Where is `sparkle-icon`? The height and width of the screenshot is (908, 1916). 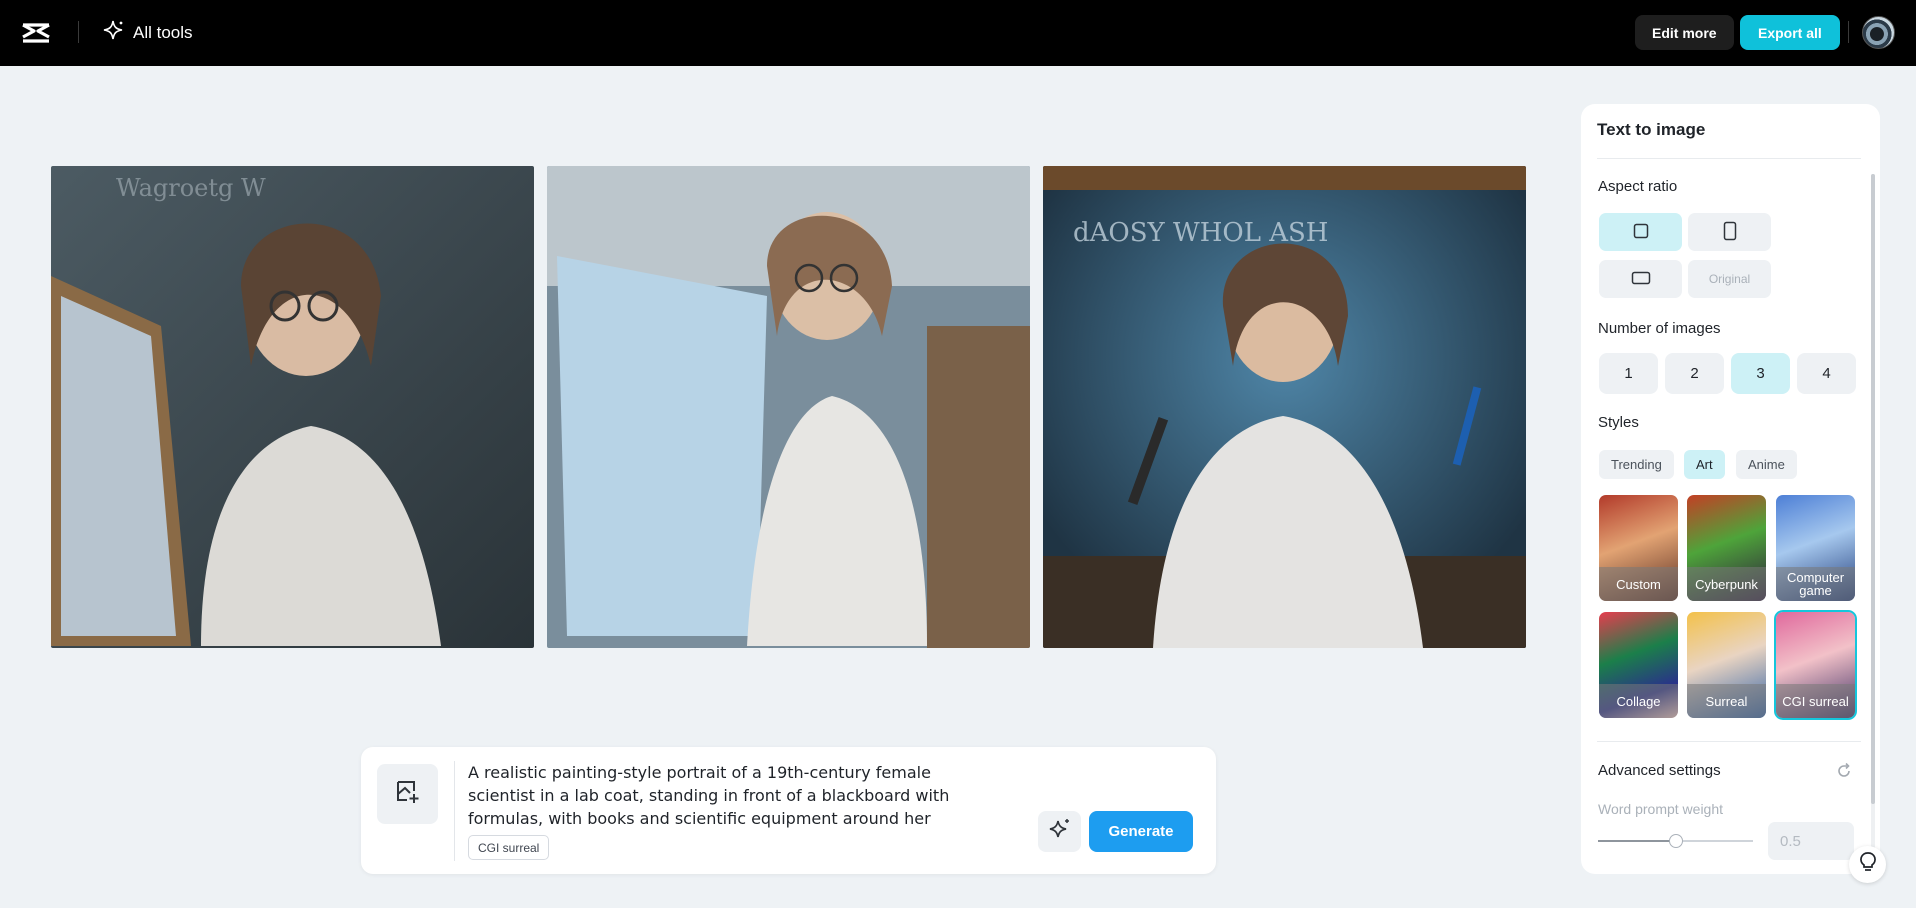 sparkle-icon is located at coordinates (114, 32).